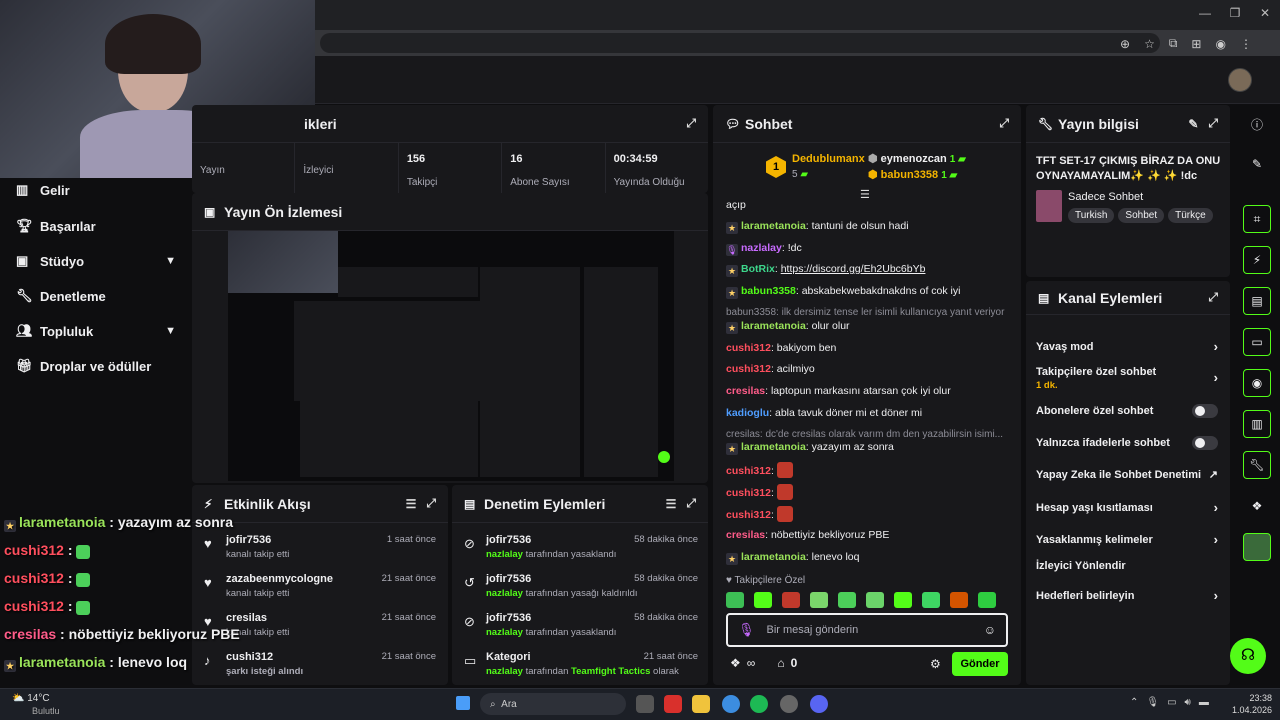 This screenshot has width=1280, height=720. Describe the element at coordinates (751, 663) in the screenshot. I see `infinity-icon: ∞` at that location.